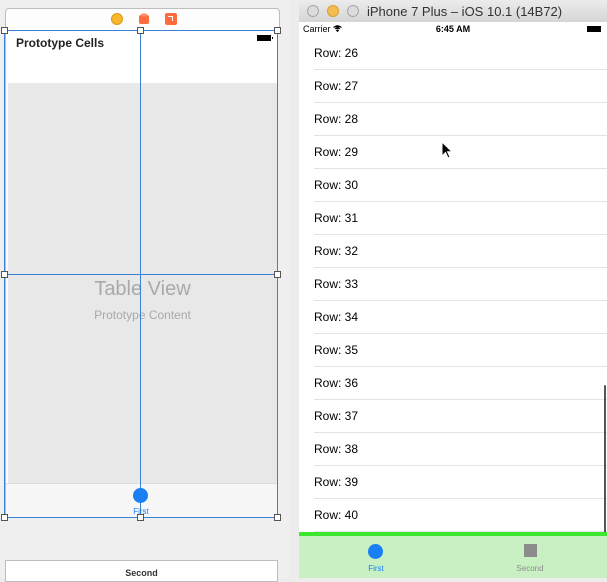 The image size is (607, 582). Describe the element at coordinates (453, 86) in the screenshot. I see `table-row: Row: 27` at that location.